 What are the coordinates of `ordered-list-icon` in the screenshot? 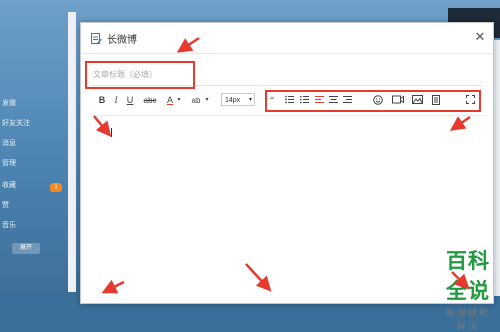 It's located at (304, 100).